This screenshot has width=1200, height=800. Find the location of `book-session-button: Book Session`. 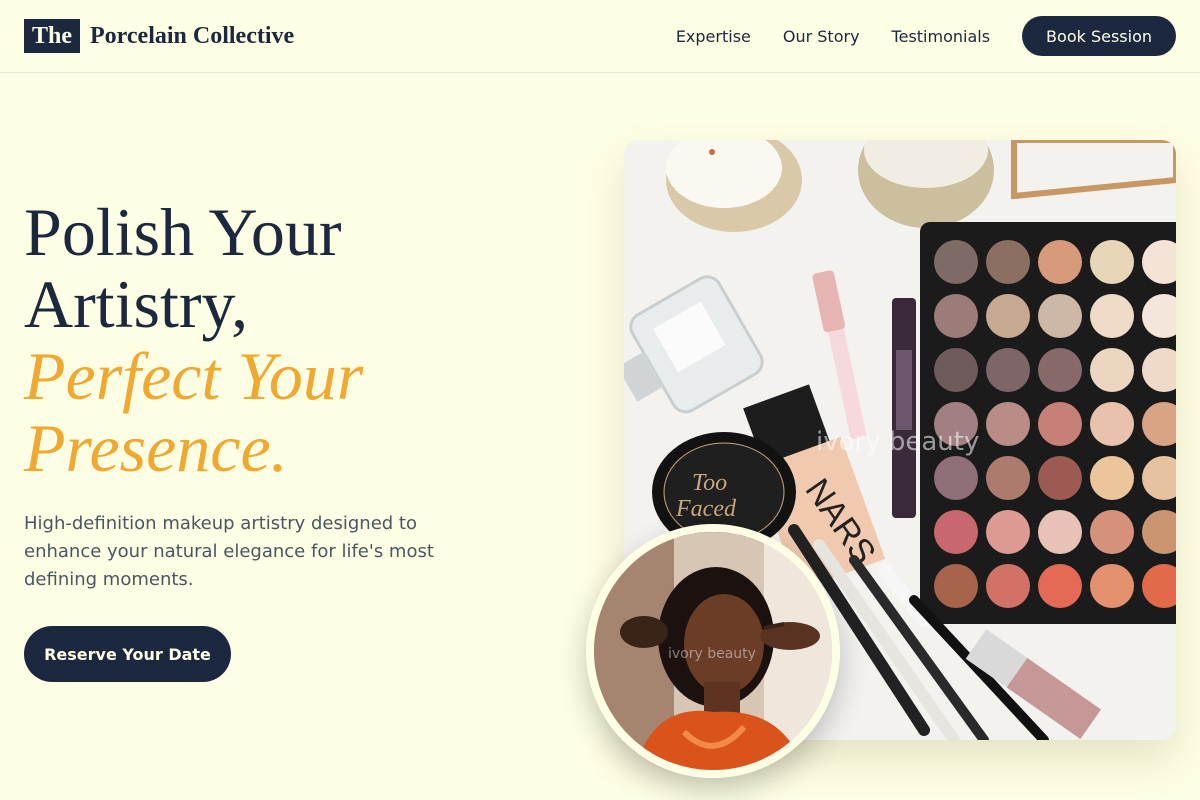

book-session-button: Book Session is located at coordinates (1099, 36).